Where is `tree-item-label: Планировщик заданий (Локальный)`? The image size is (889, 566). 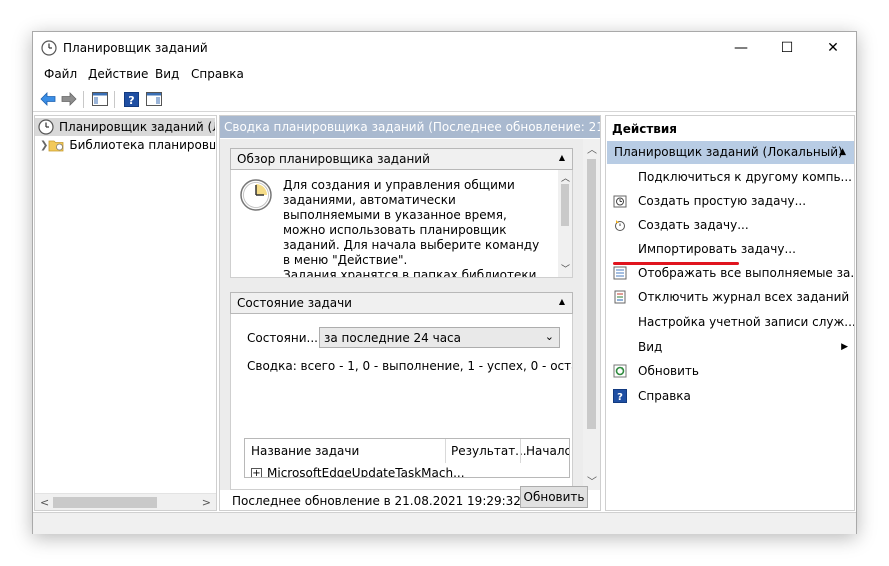 tree-item-label: Планировщик заданий (Локальный) is located at coordinates (137, 127).